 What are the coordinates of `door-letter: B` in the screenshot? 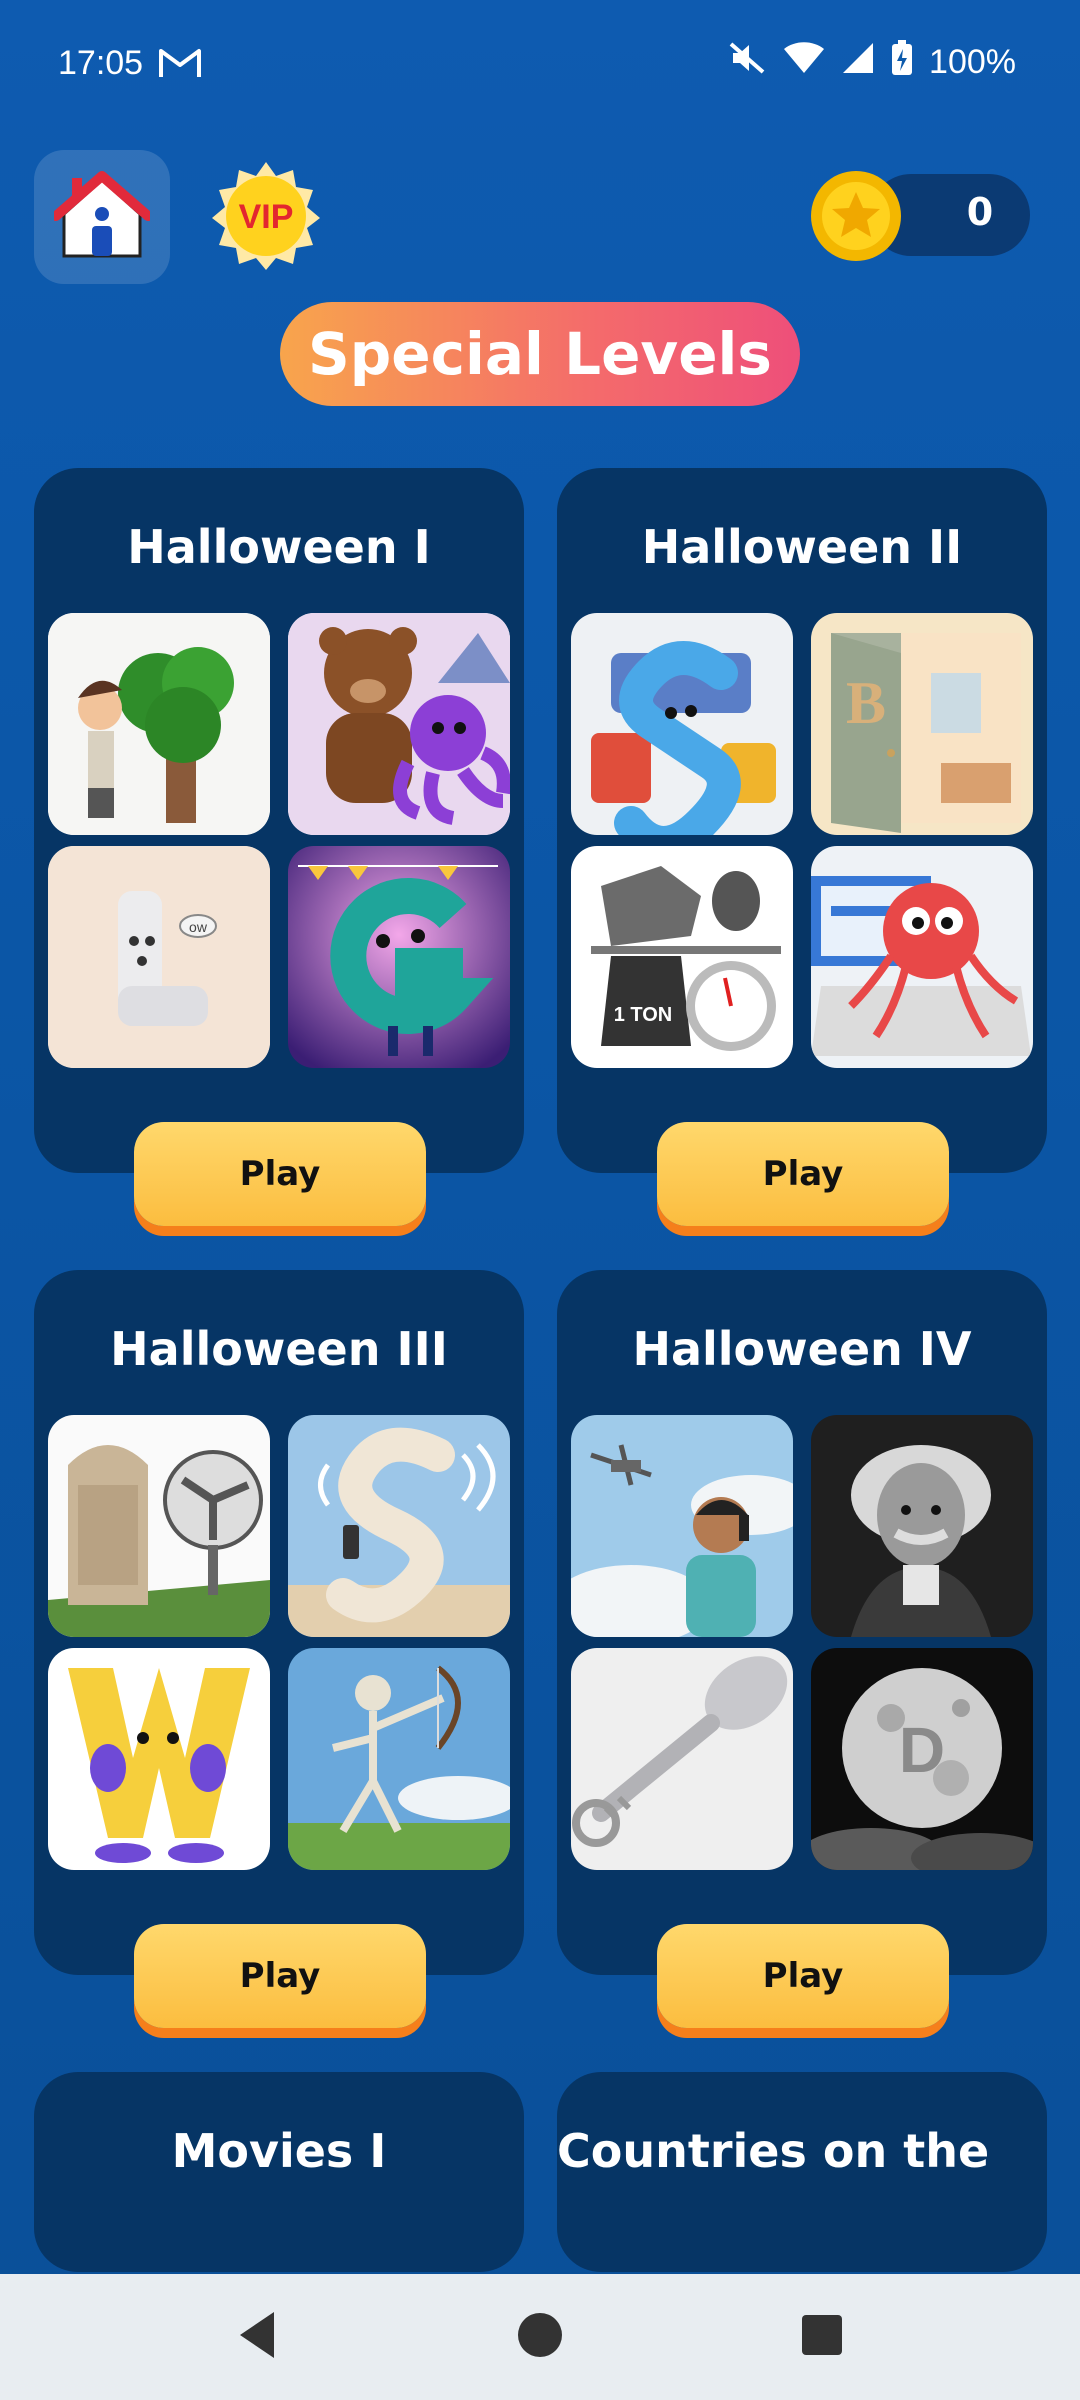 It's located at (866, 703).